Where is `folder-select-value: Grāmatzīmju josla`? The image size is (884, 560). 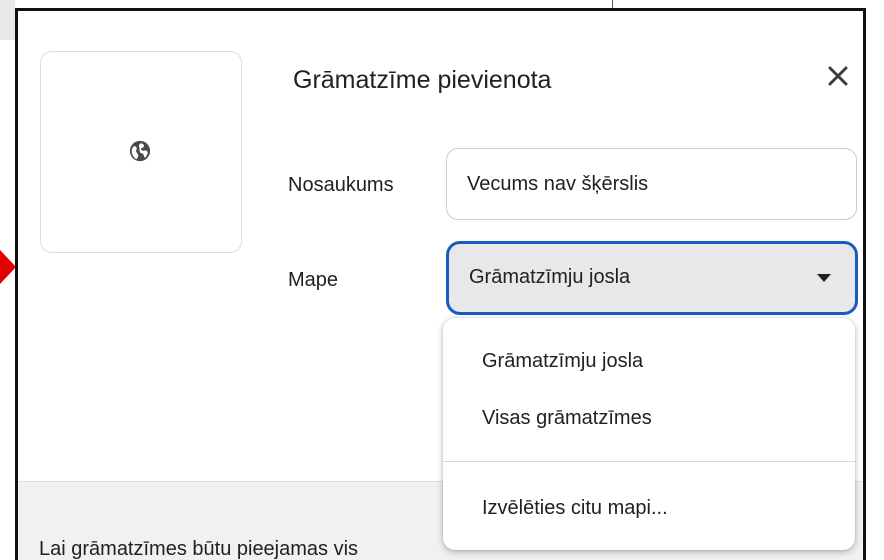
folder-select-value: Grāmatzīmju josla is located at coordinates (550, 277).